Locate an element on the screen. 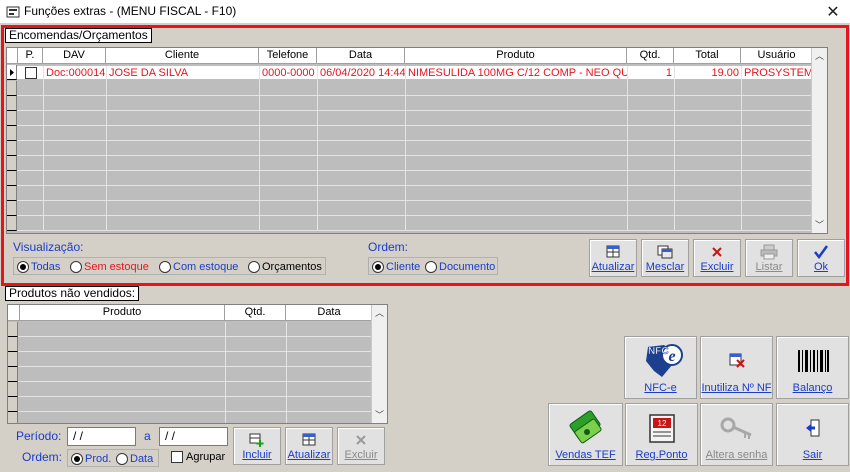 Image resolution: width=850 pixels, height=472 pixels. radio-prod-indicator is located at coordinates (77, 459).